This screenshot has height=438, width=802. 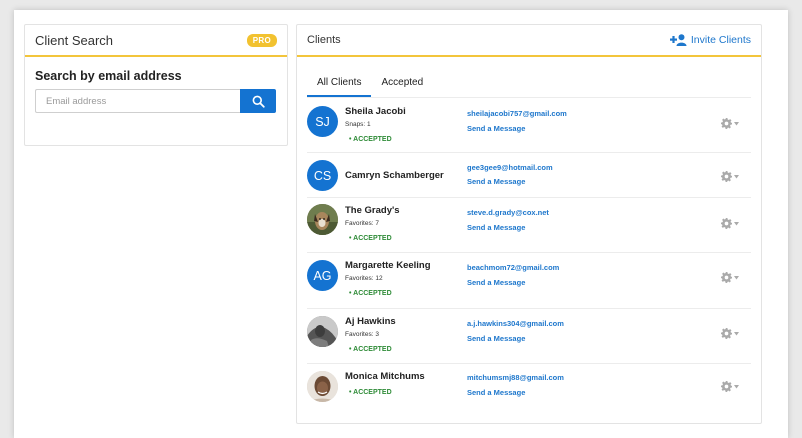 What do you see at coordinates (362, 334) in the screenshot?
I see `client-stat: Favorites: 3` at bounding box center [362, 334].